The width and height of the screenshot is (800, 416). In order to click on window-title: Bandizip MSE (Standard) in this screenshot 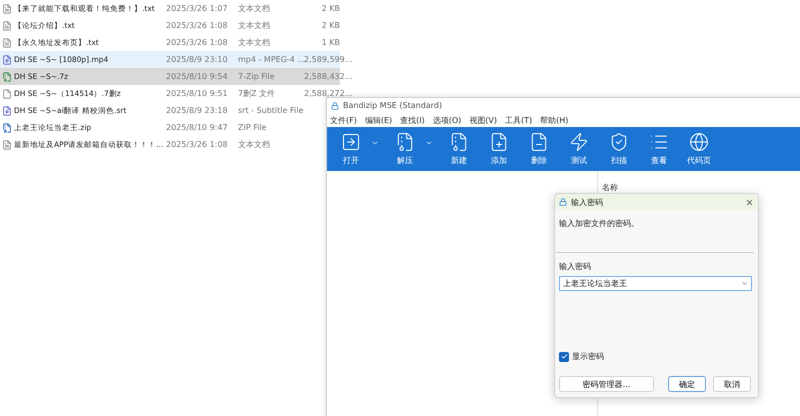, I will do `click(392, 105)`.